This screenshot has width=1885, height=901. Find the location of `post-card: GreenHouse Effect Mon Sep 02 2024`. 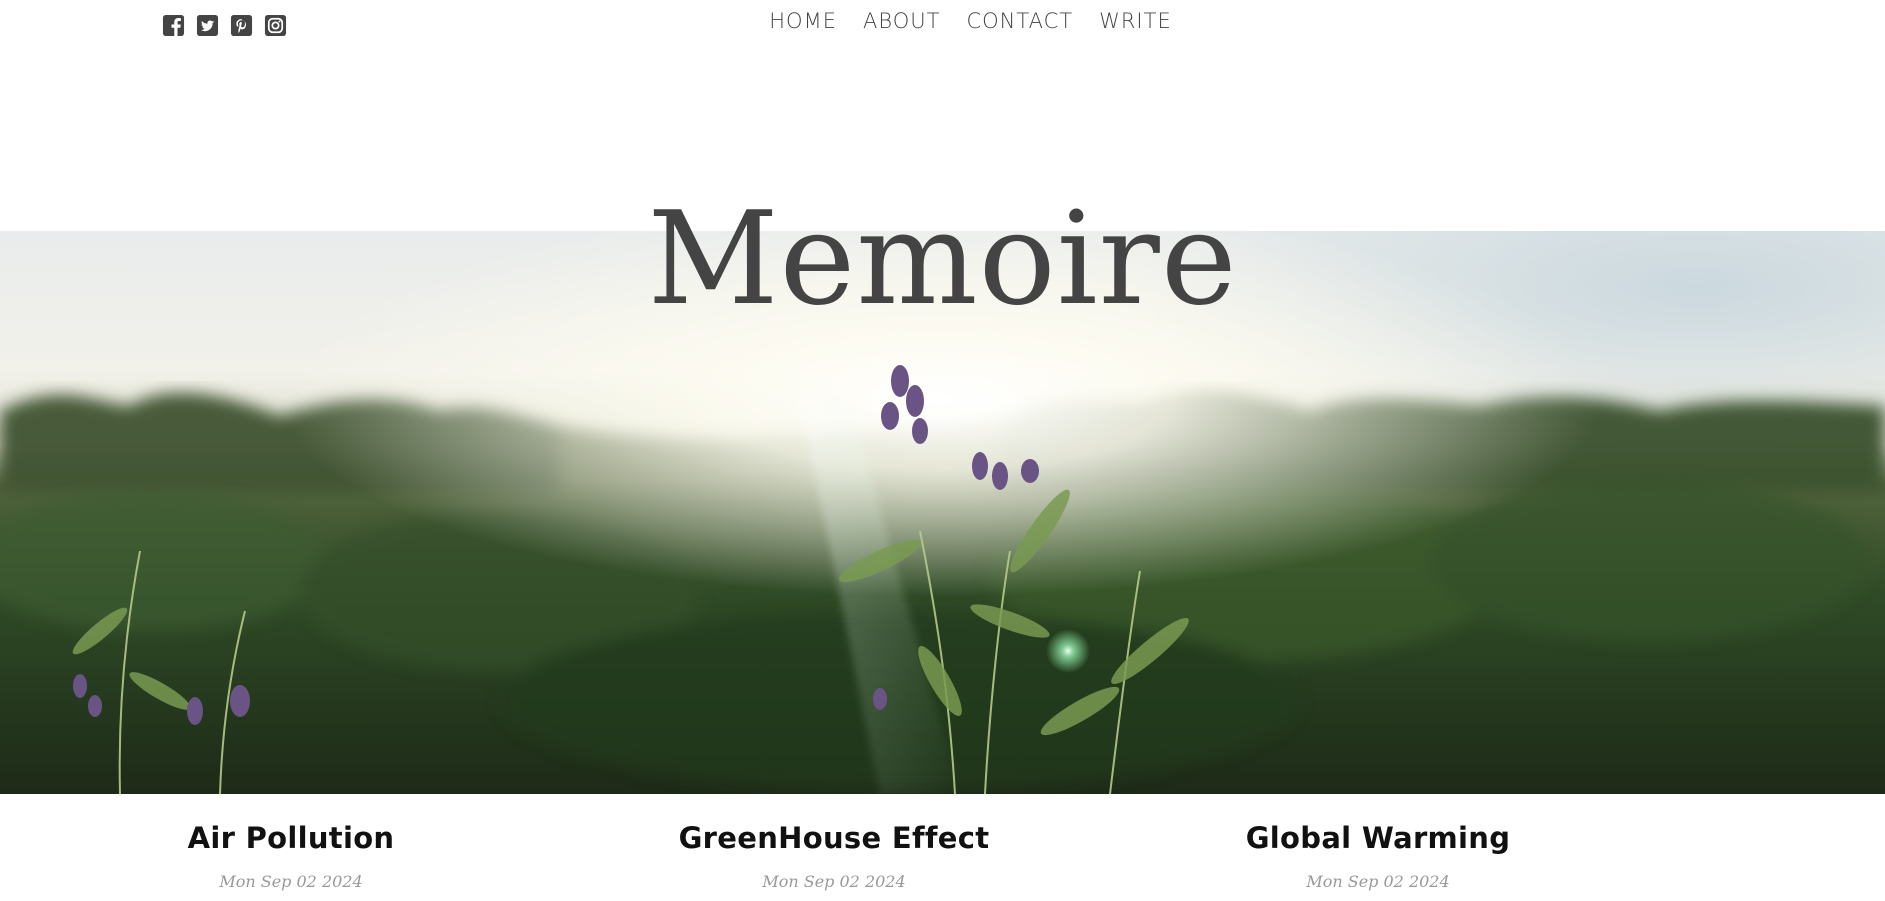

post-card: GreenHouse Effect Mon Sep 02 2024 is located at coordinates (834, 850).